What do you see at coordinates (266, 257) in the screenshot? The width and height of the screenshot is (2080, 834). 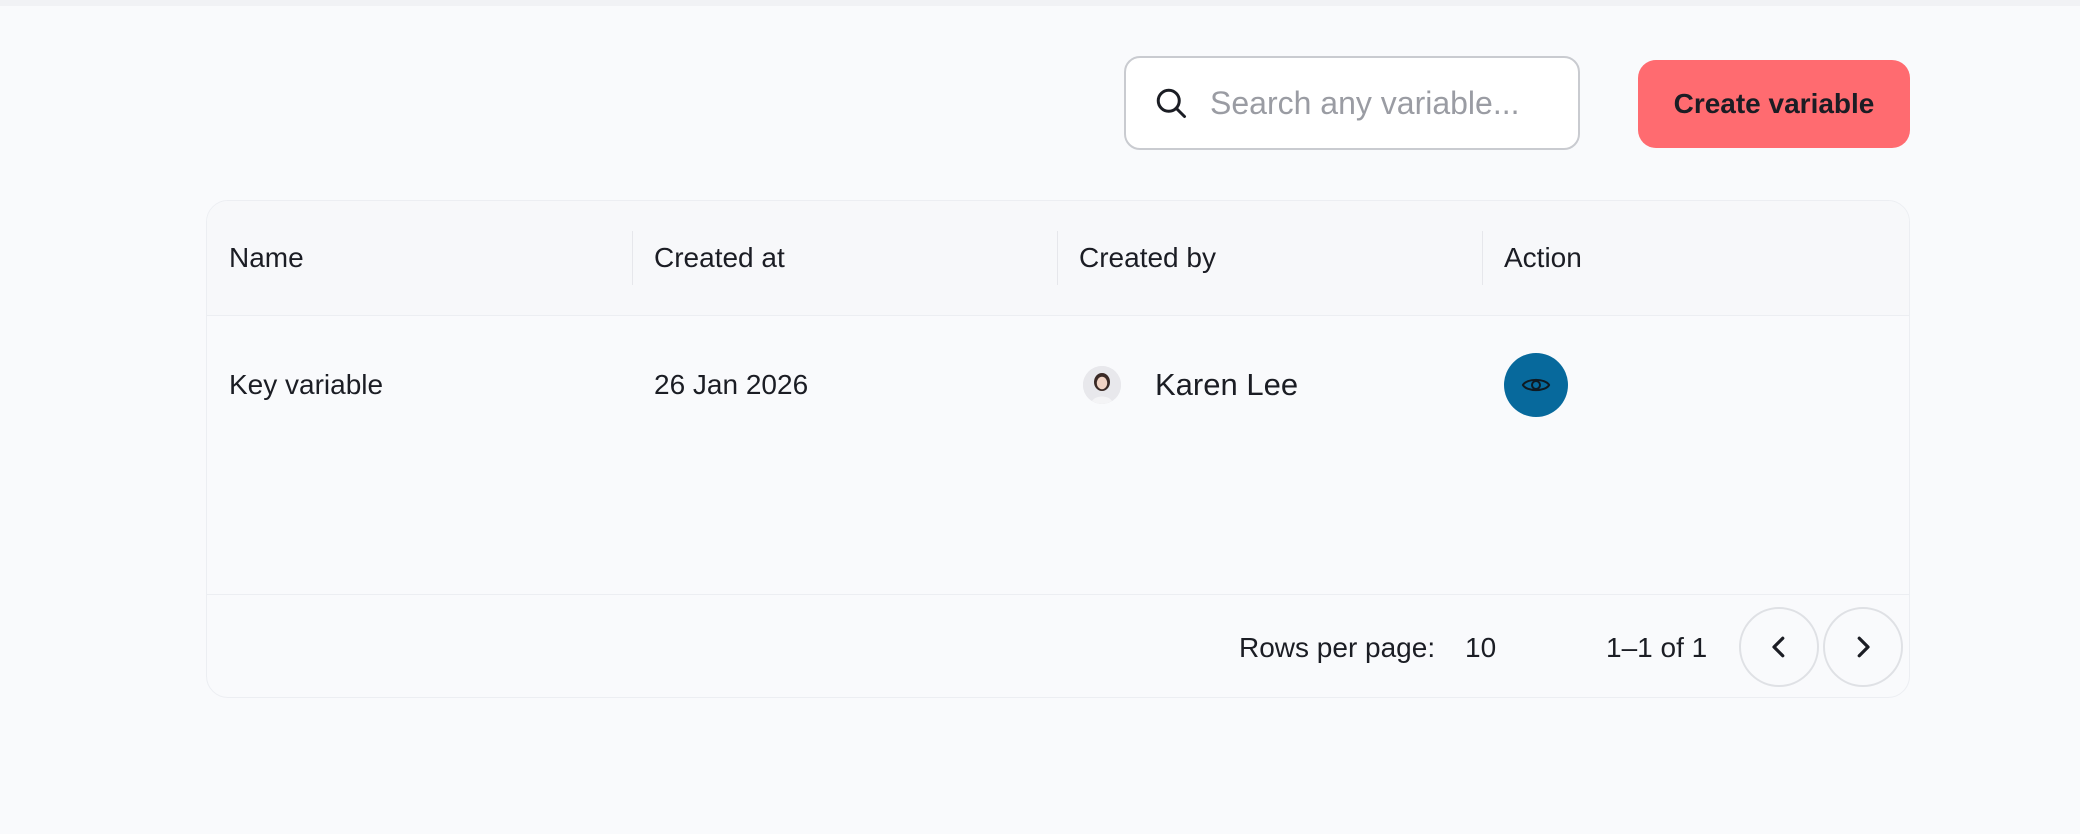 I see `column-header-label: Name` at bounding box center [266, 257].